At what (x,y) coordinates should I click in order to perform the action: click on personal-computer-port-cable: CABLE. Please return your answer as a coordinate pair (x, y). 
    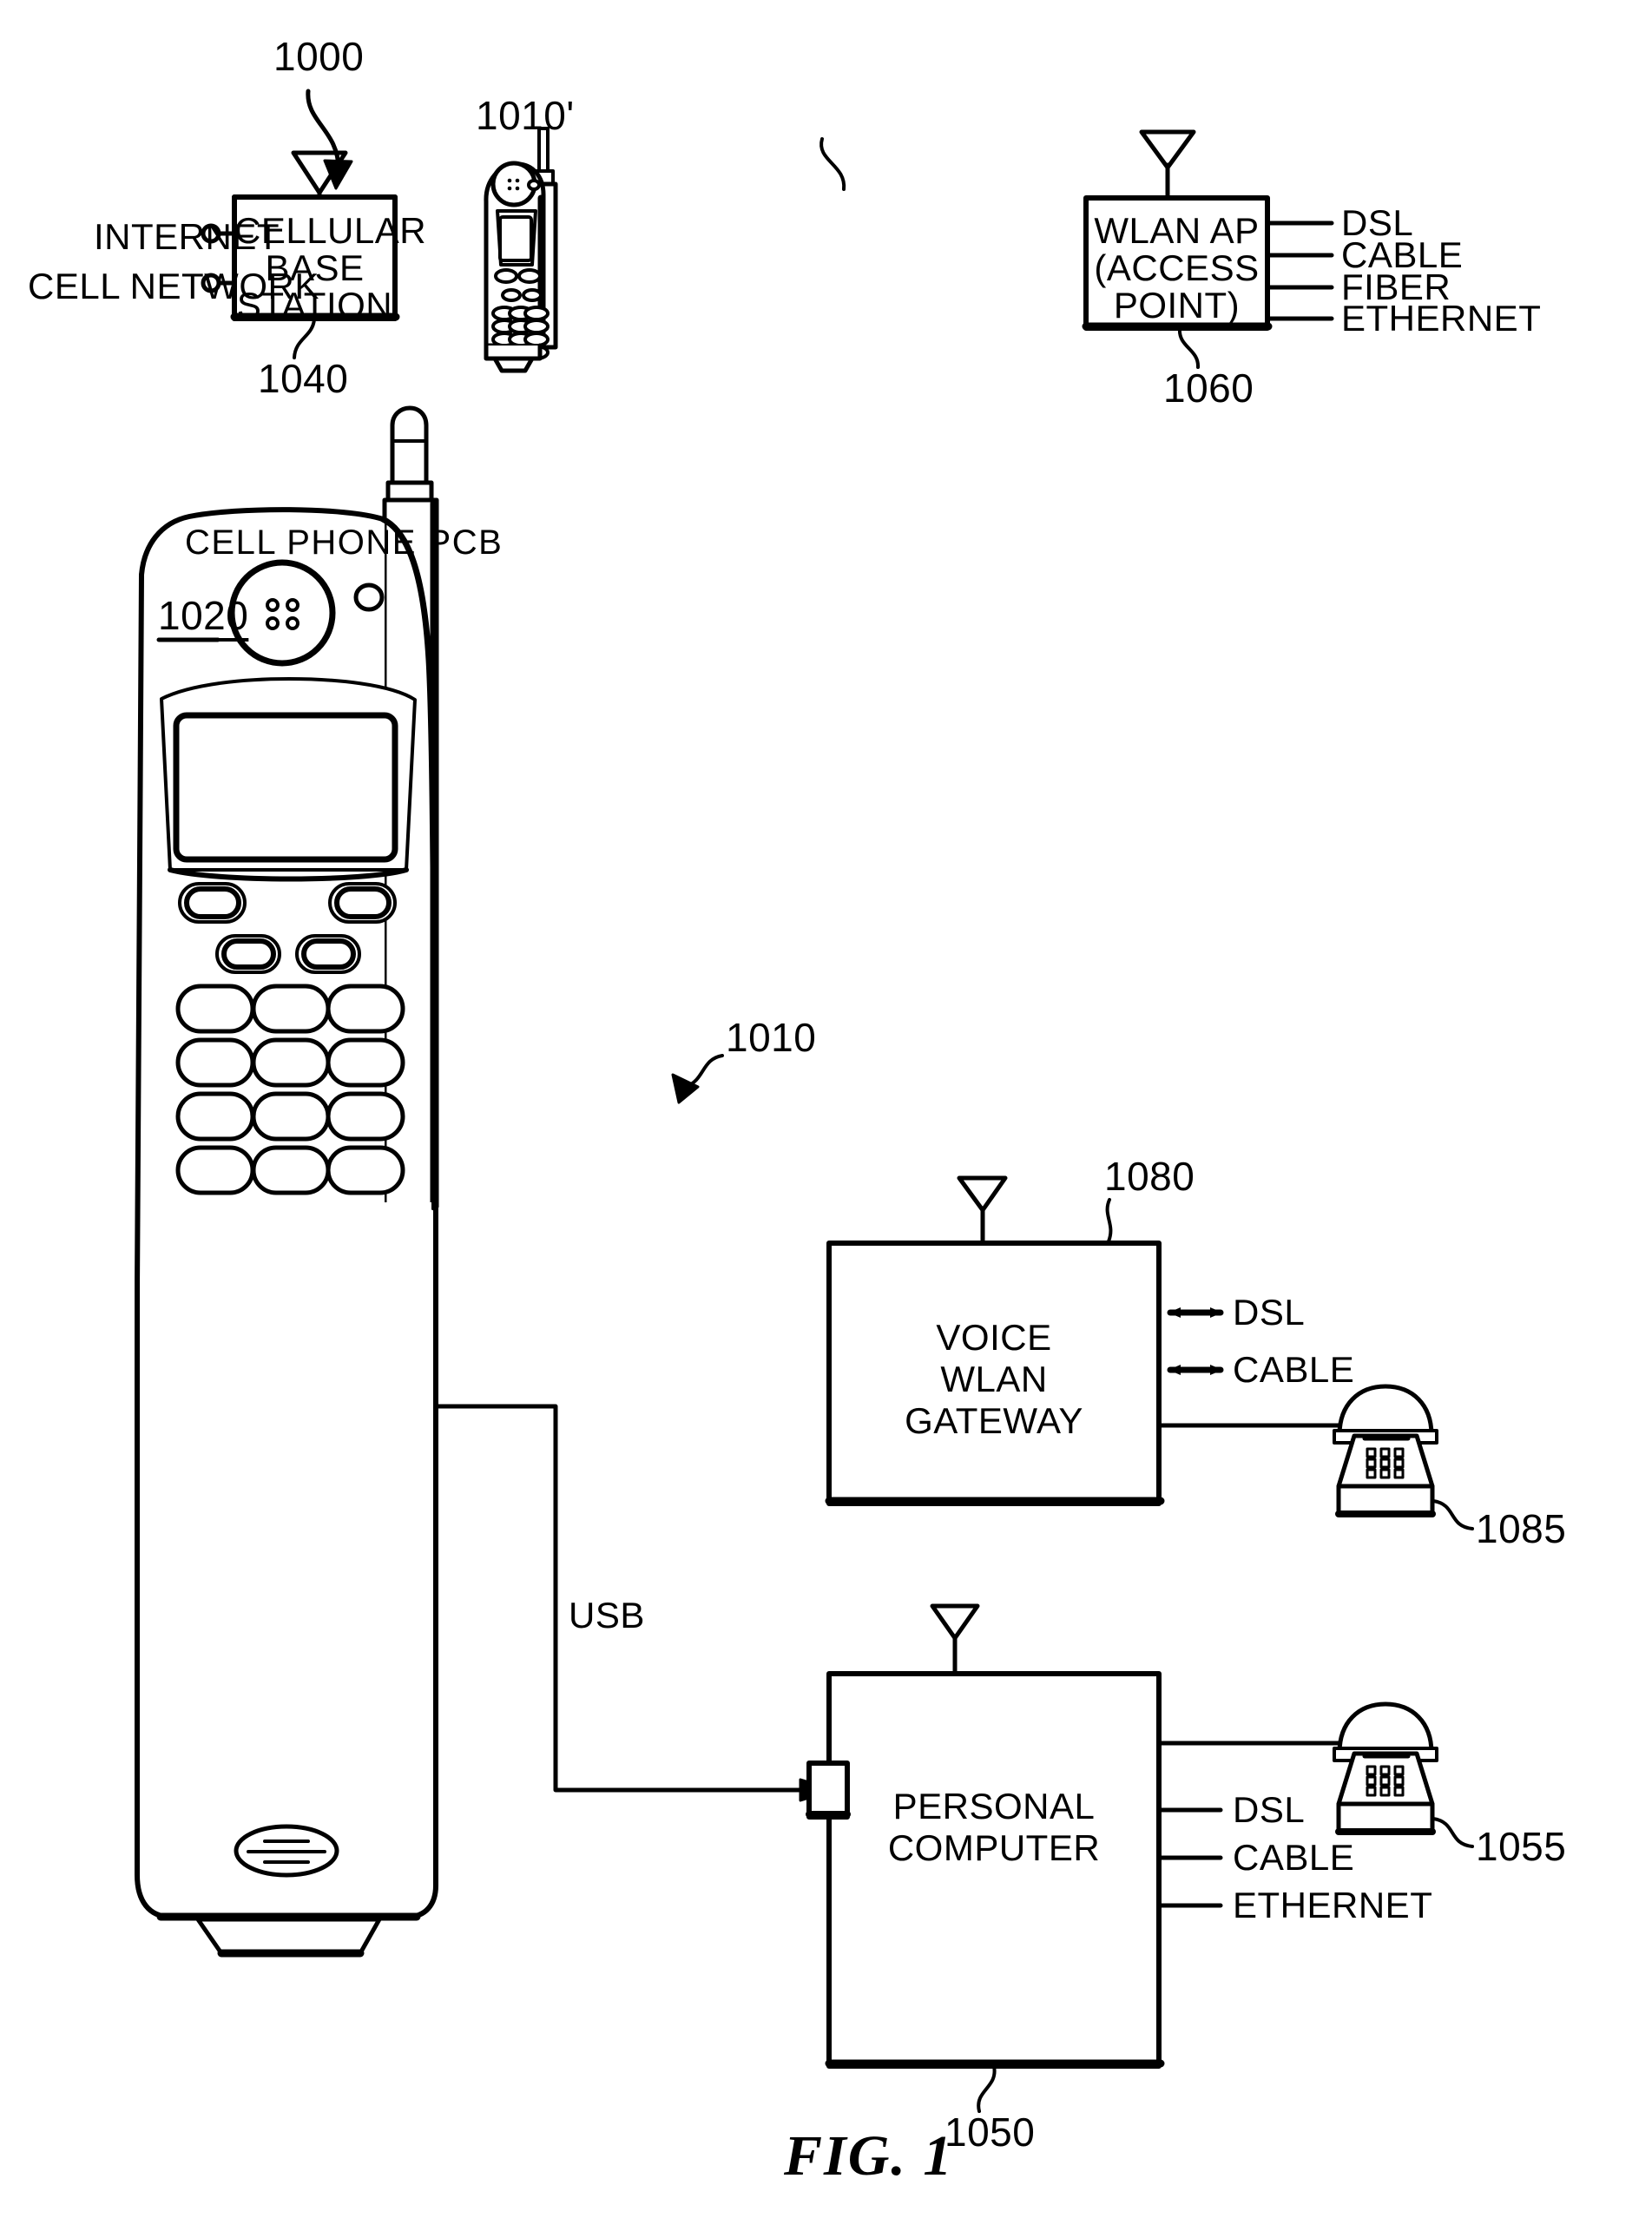
    Looking at the image, I should click on (1294, 1857).